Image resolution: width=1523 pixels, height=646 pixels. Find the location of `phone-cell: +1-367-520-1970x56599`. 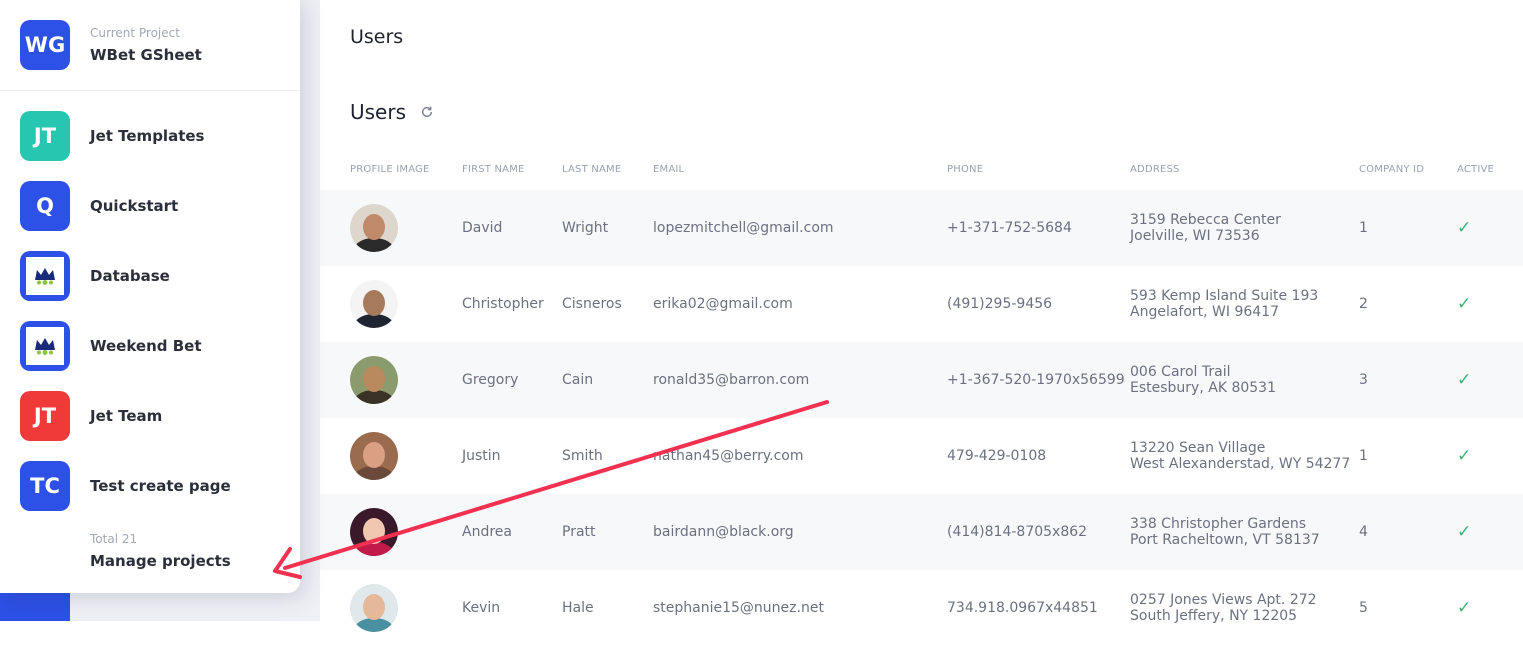

phone-cell: +1-367-520-1970x56599 is located at coordinates (1036, 380).